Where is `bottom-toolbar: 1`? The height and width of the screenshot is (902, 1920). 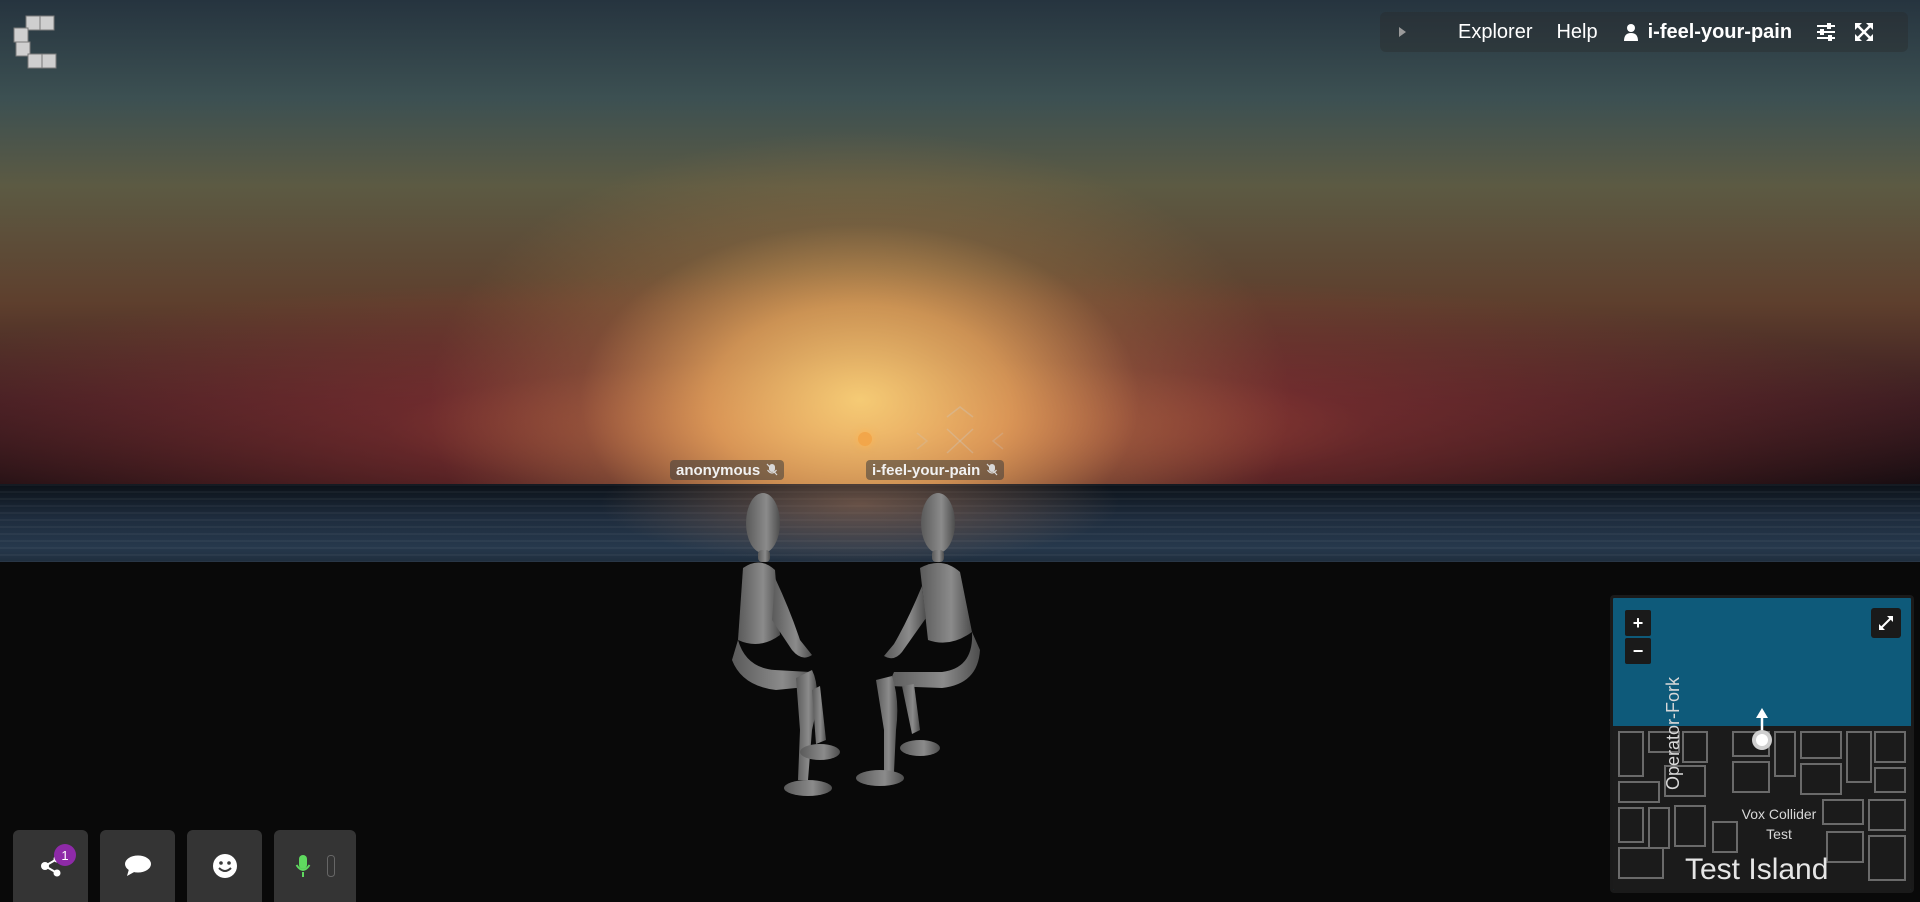
bottom-toolbar: 1 is located at coordinates (184, 866).